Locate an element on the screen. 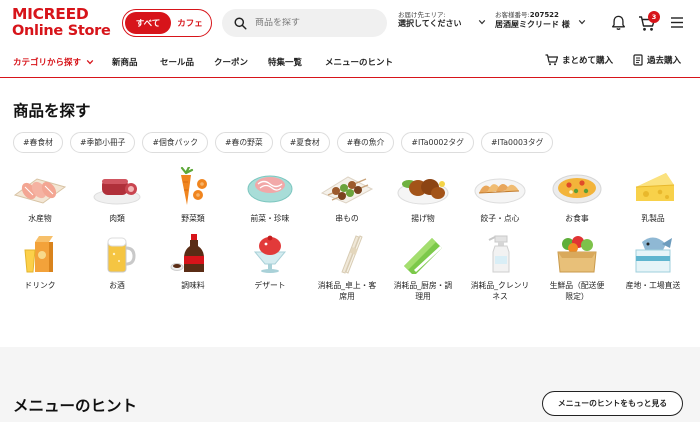 The width and height of the screenshot is (700, 422). category-item-fried: 揚げ物 is located at coordinates (423, 195).